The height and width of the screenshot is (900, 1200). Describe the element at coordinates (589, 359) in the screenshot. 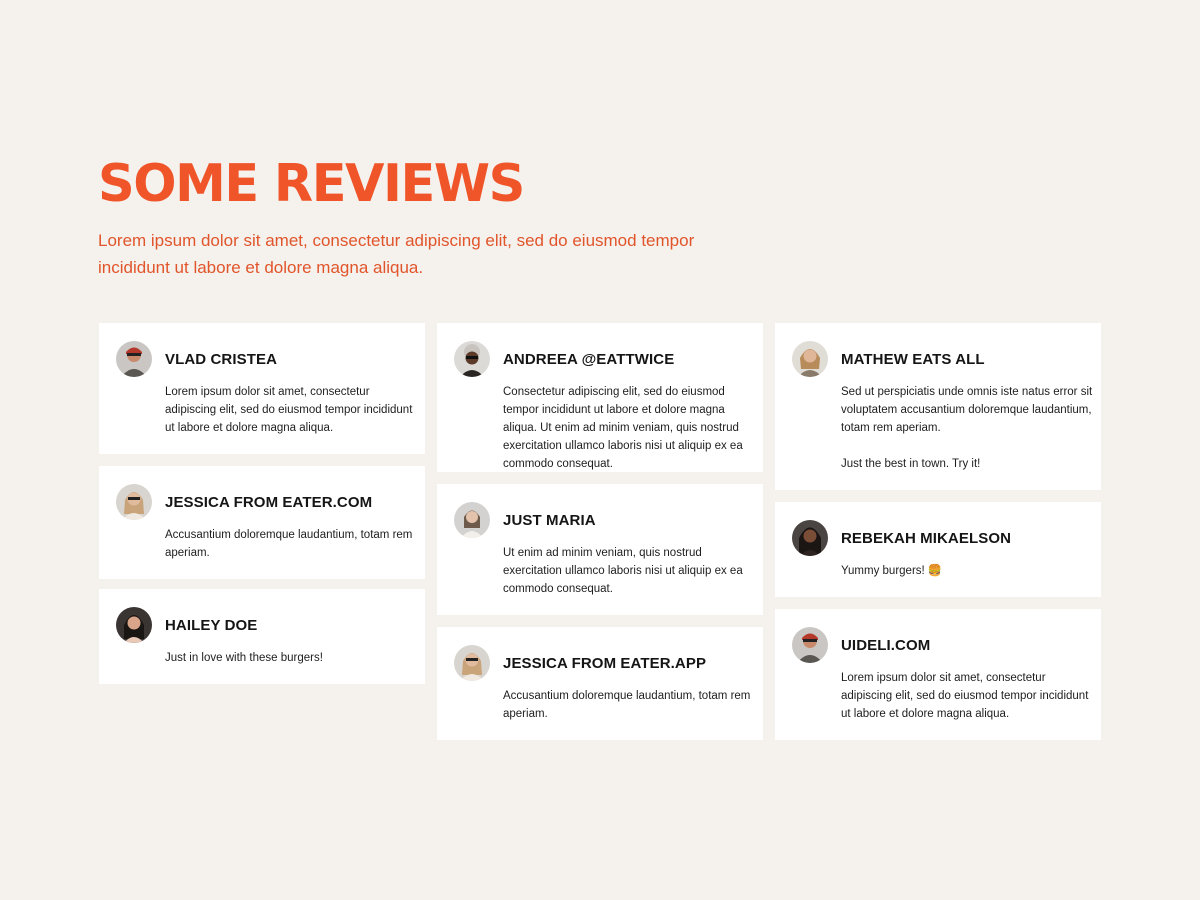

I see `reviewer-name: ANDREEA @EATTWICE` at that location.